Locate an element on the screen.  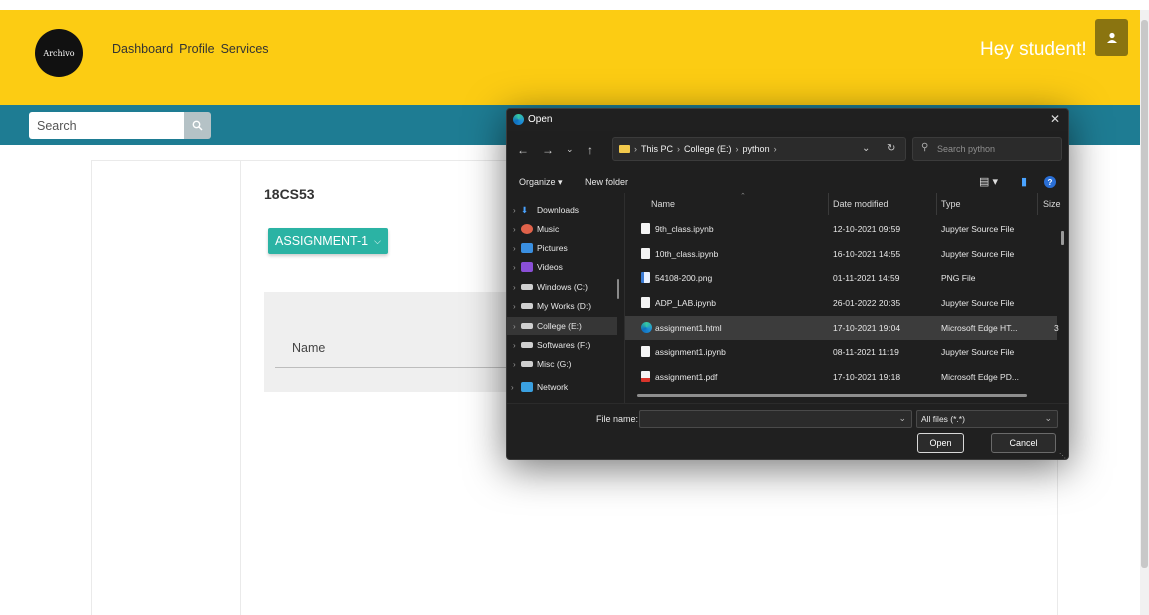
page-scrollbar-thumb is located at coordinates (1144, 294).